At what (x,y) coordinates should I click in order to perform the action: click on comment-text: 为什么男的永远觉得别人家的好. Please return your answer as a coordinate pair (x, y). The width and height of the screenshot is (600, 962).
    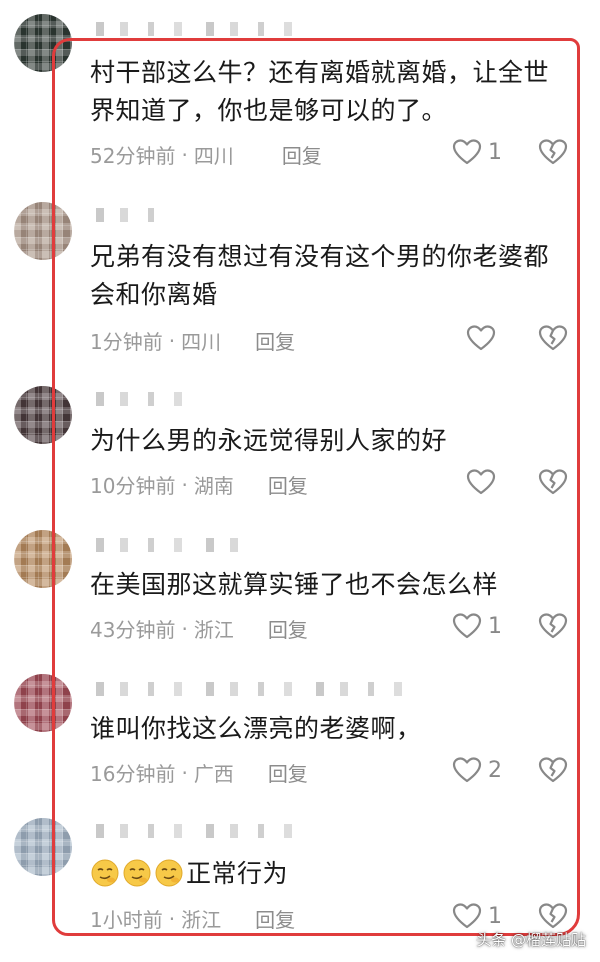
    Looking at the image, I should click on (269, 440).